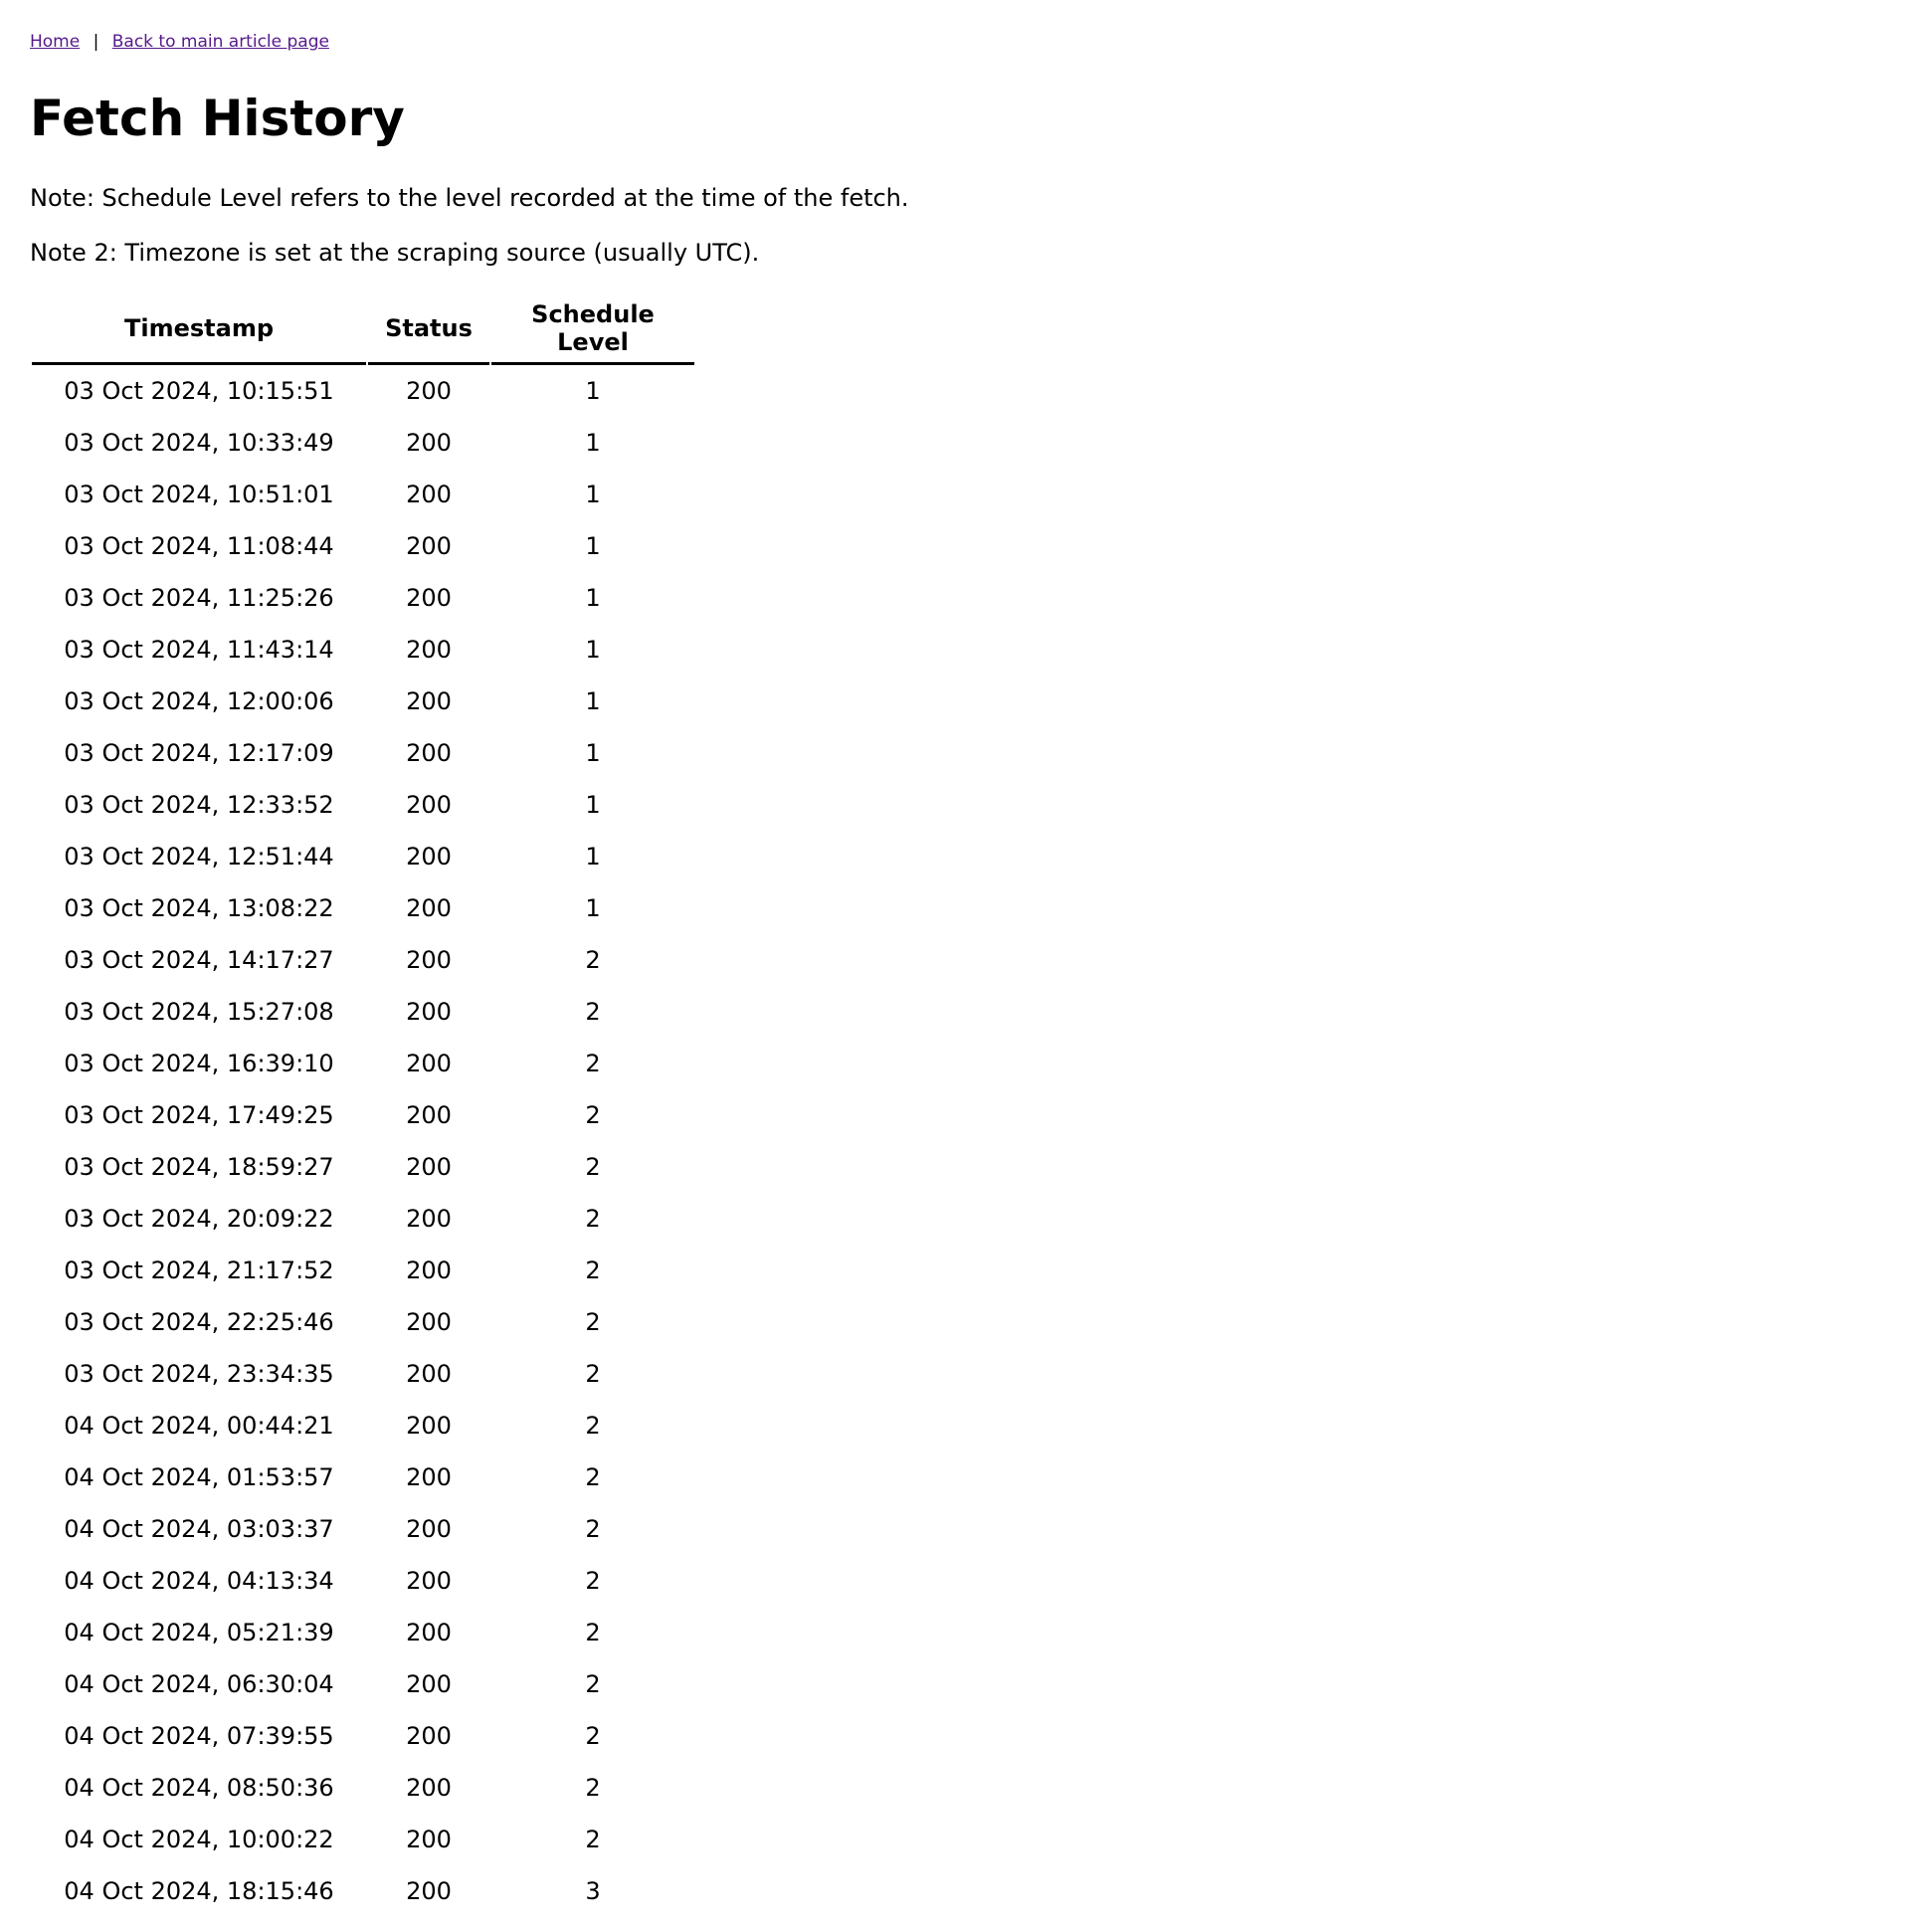 Image resolution: width=1910 pixels, height=1932 pixels. I want to click on table-row: 03 Oct 2024, 12:51:44 200 1, so click(363, 856).